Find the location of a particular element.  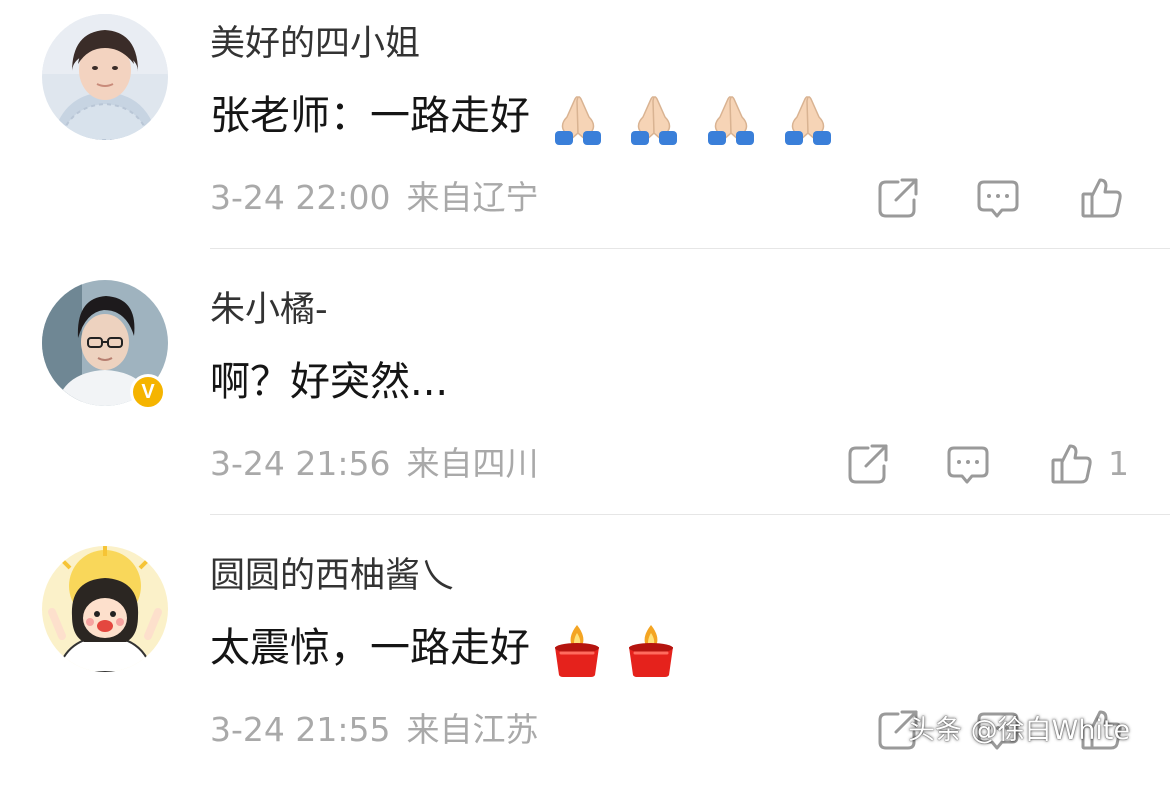

folded-hands-emojis is located at coordinates (683, 119).